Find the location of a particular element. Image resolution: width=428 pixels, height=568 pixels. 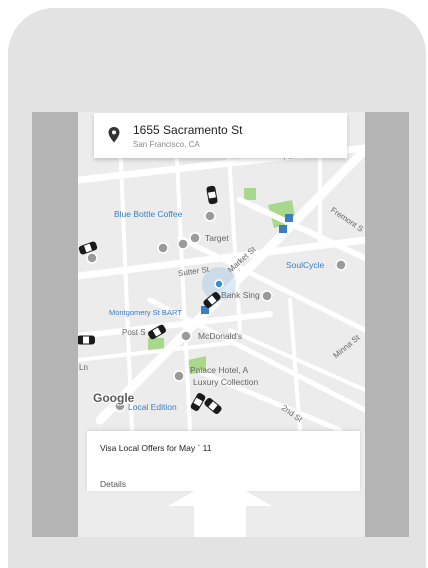

pickup-address-card: 1655 Sacramento St San Francisco, CA is located at coordinates (220, 135).